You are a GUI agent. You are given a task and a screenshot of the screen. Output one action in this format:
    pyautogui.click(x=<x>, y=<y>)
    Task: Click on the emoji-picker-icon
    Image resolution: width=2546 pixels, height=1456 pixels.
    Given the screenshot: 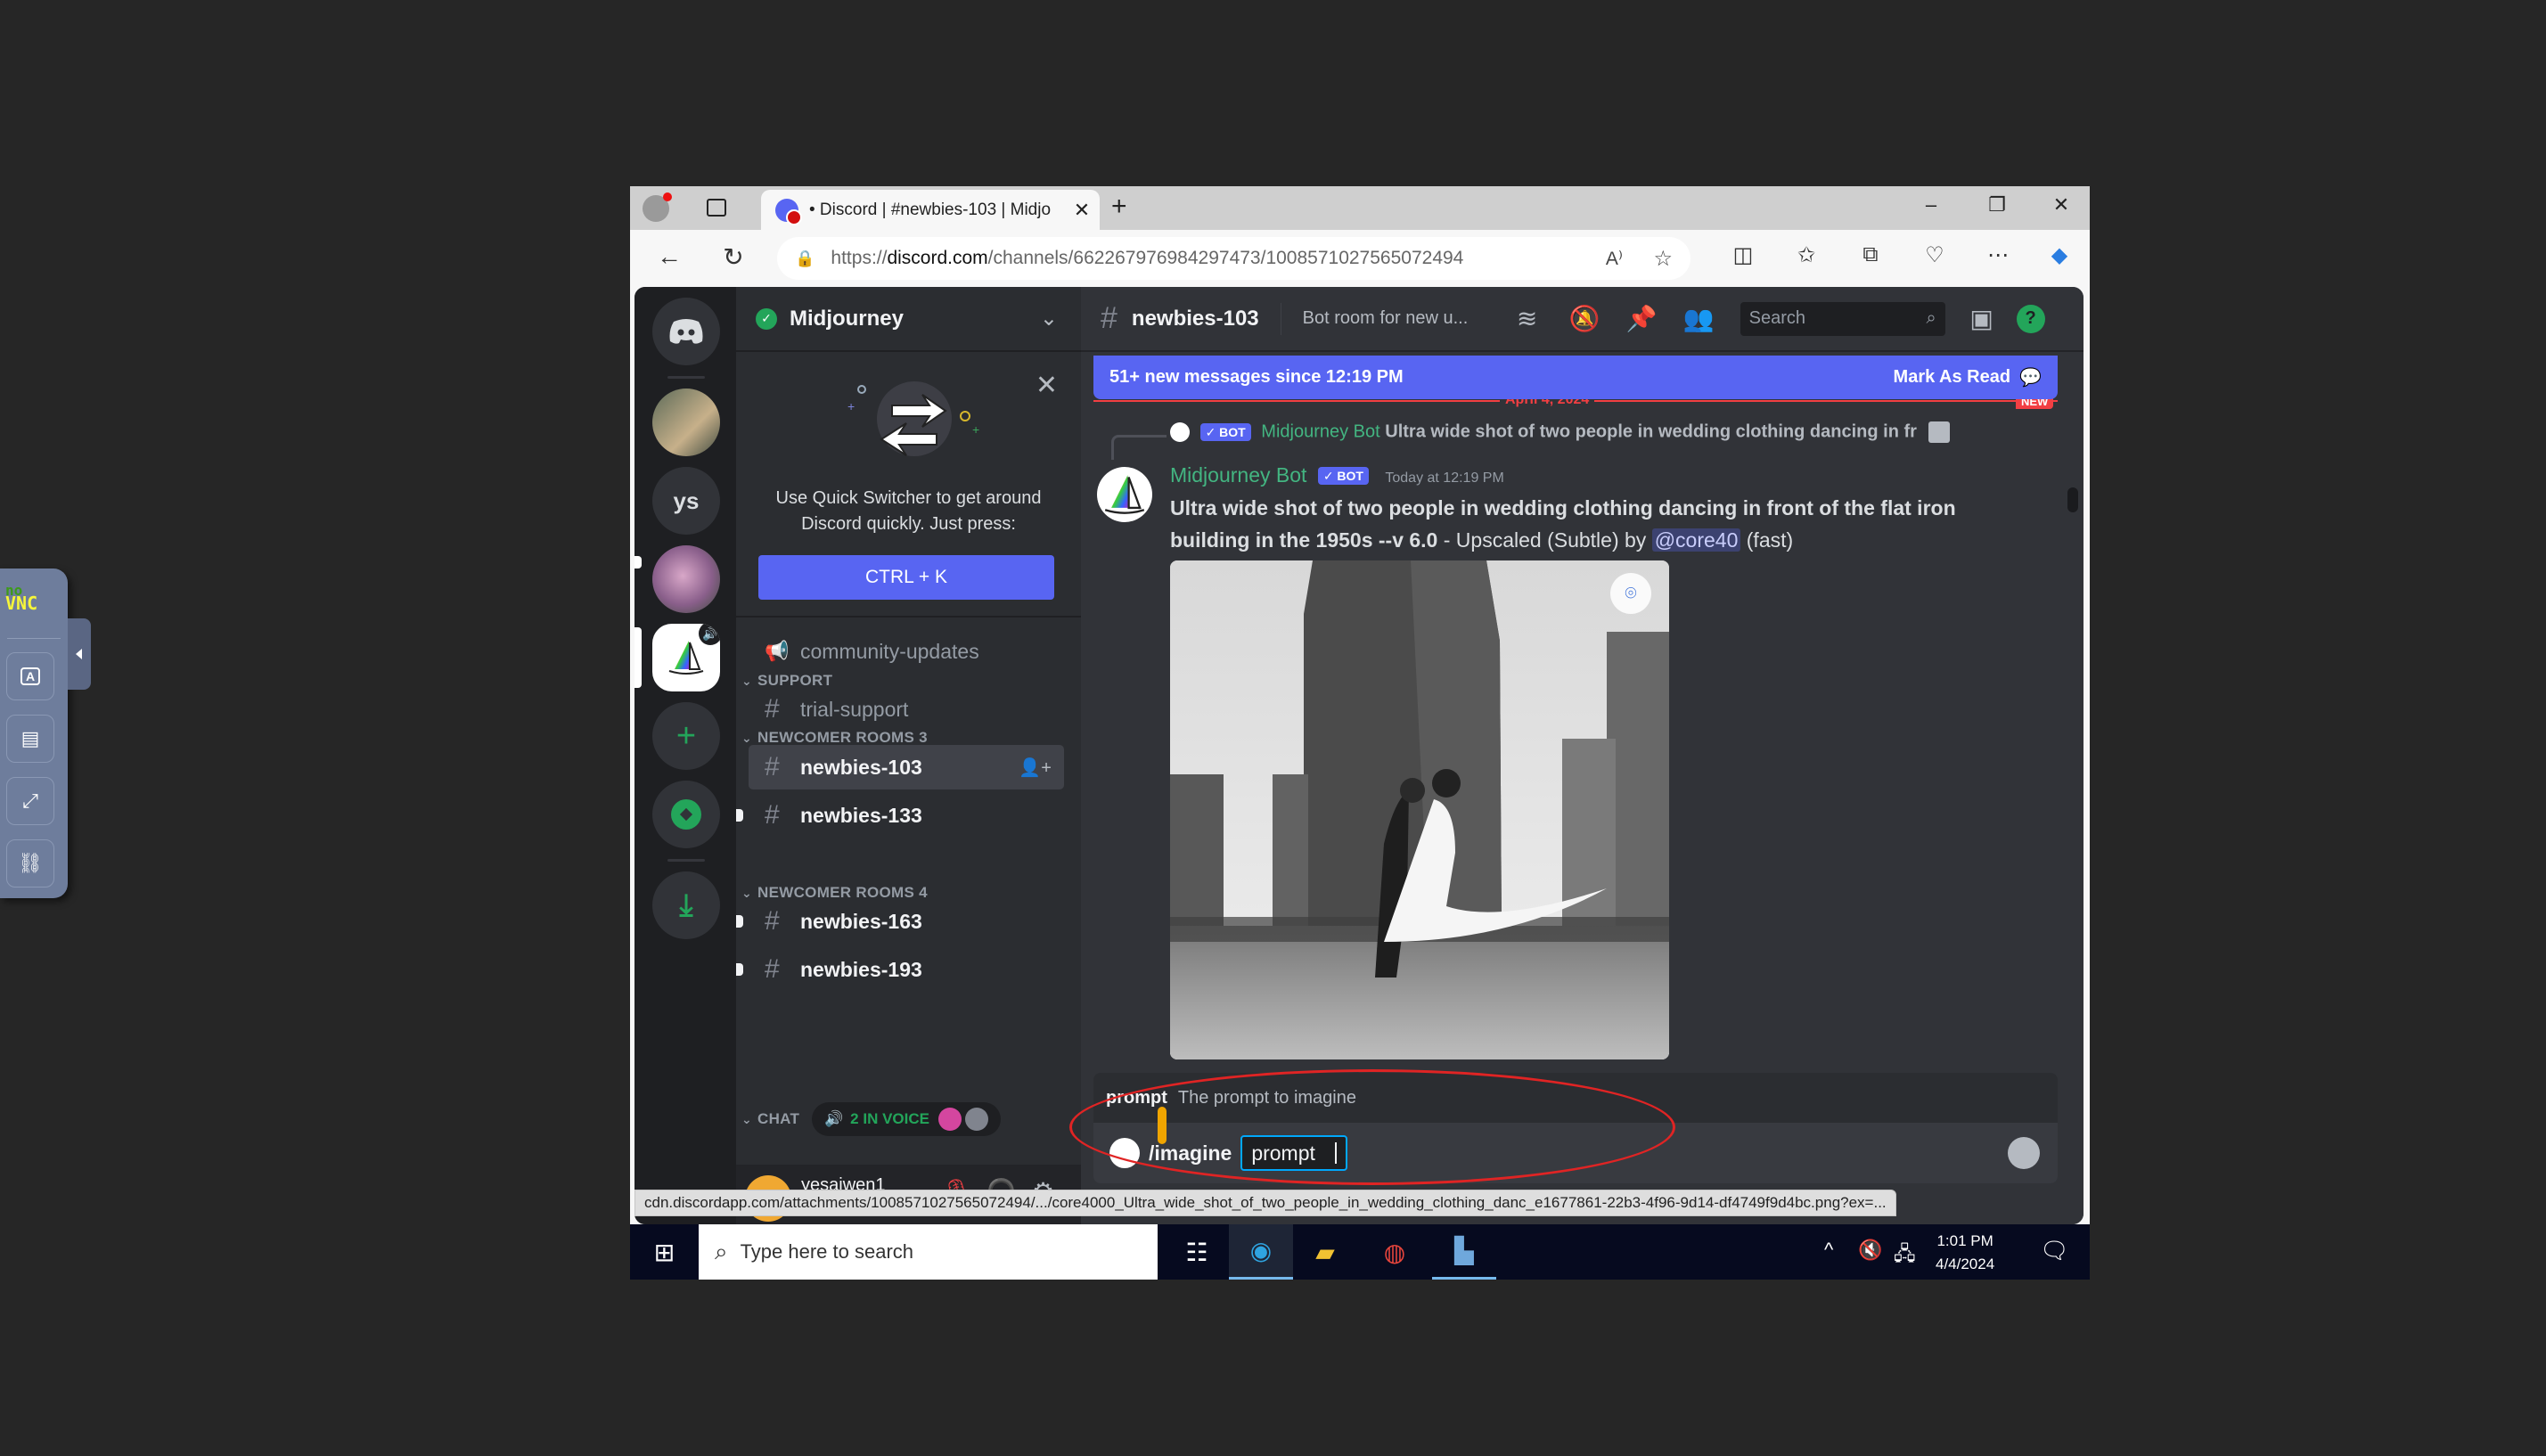 What is the action you would take?
    pyautogui.click(x=2024, y=1153)
    